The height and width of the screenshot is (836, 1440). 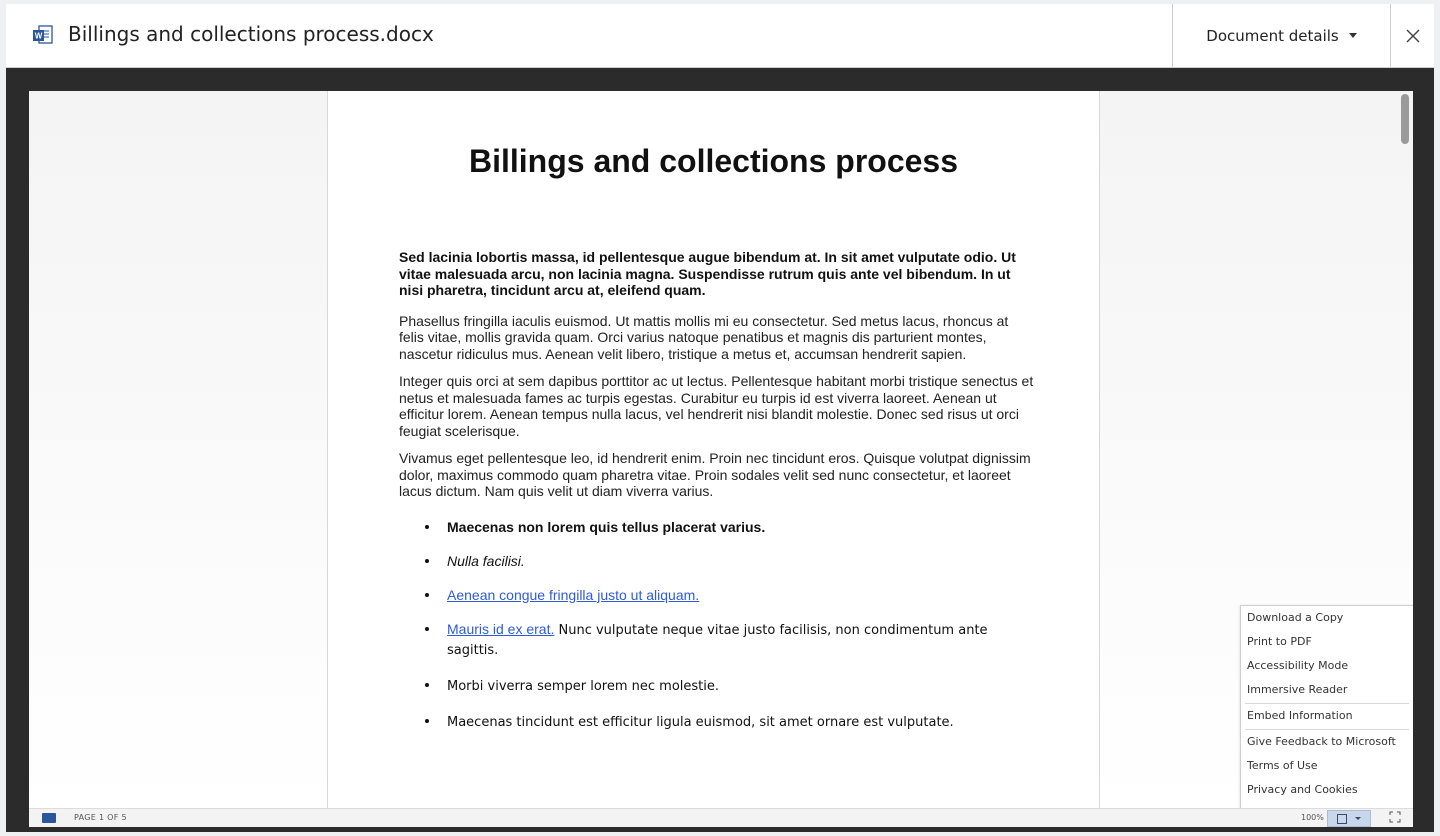 I want to click on document-details-button: Document details, so click(x=1281, y=35).